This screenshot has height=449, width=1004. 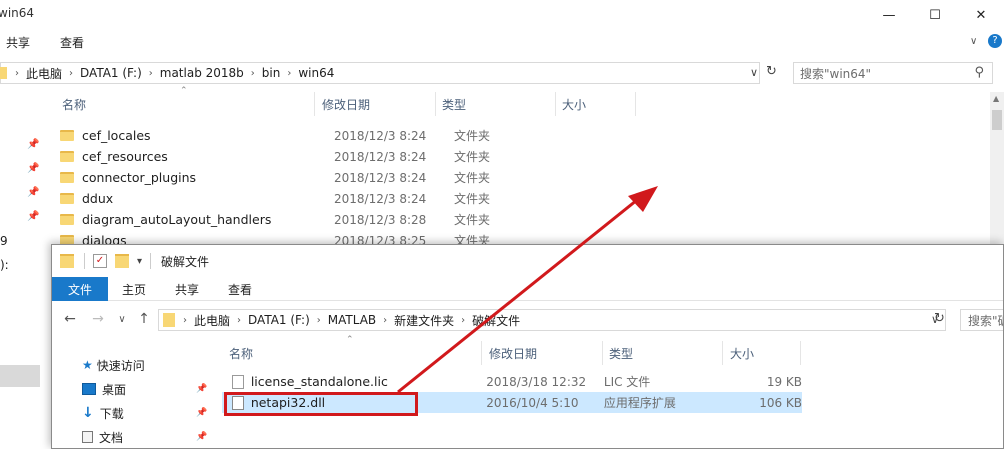 What do you see at coordinates (122, 261) in the screenshot?
I see `new-folder-icon` at bounding box center [122, 261].